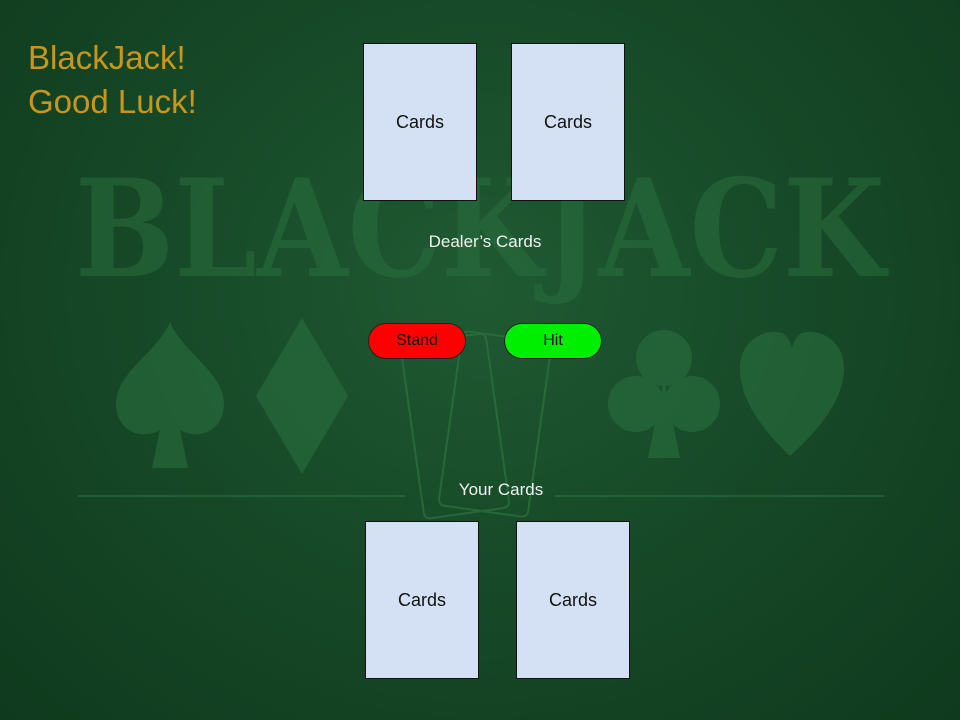 The width and height of the screenshot is (960, 720). I want to click on game-title: BlackJack!, so click(107, 57).